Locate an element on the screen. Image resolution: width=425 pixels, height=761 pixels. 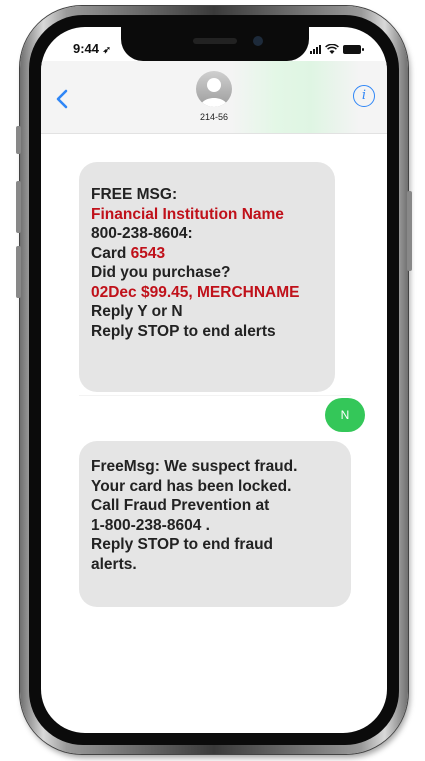
message-line: 800-238-8604: is located at coordinates (142, 233).